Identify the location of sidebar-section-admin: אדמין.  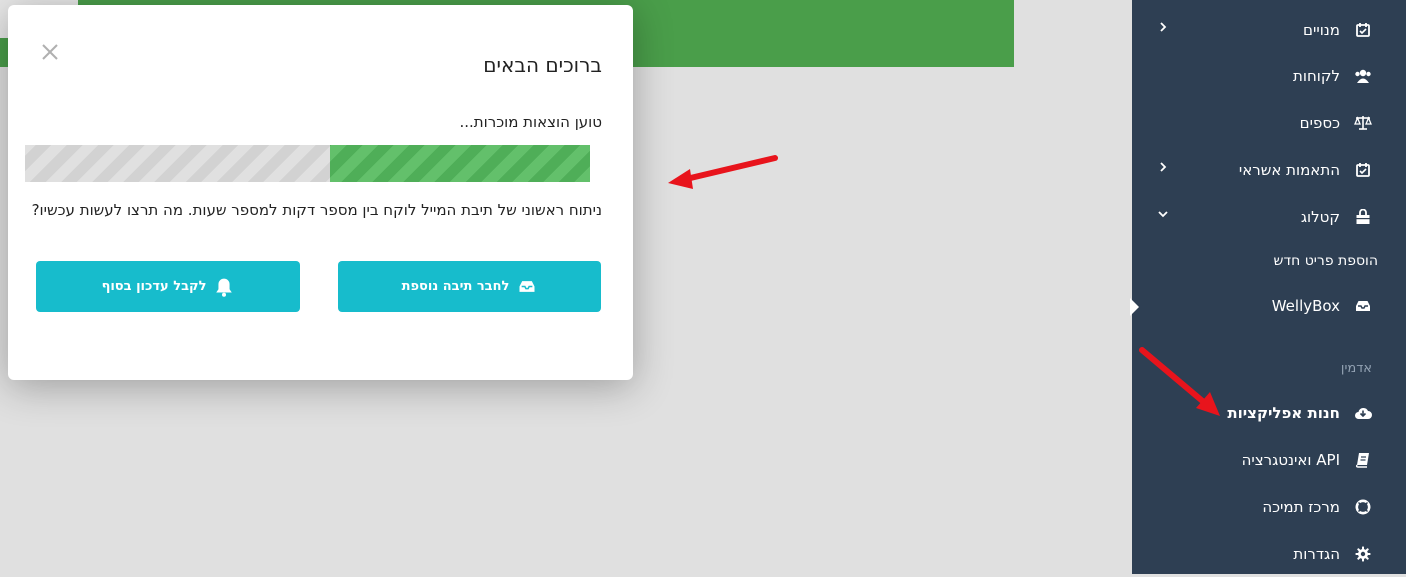
(1356, 368).